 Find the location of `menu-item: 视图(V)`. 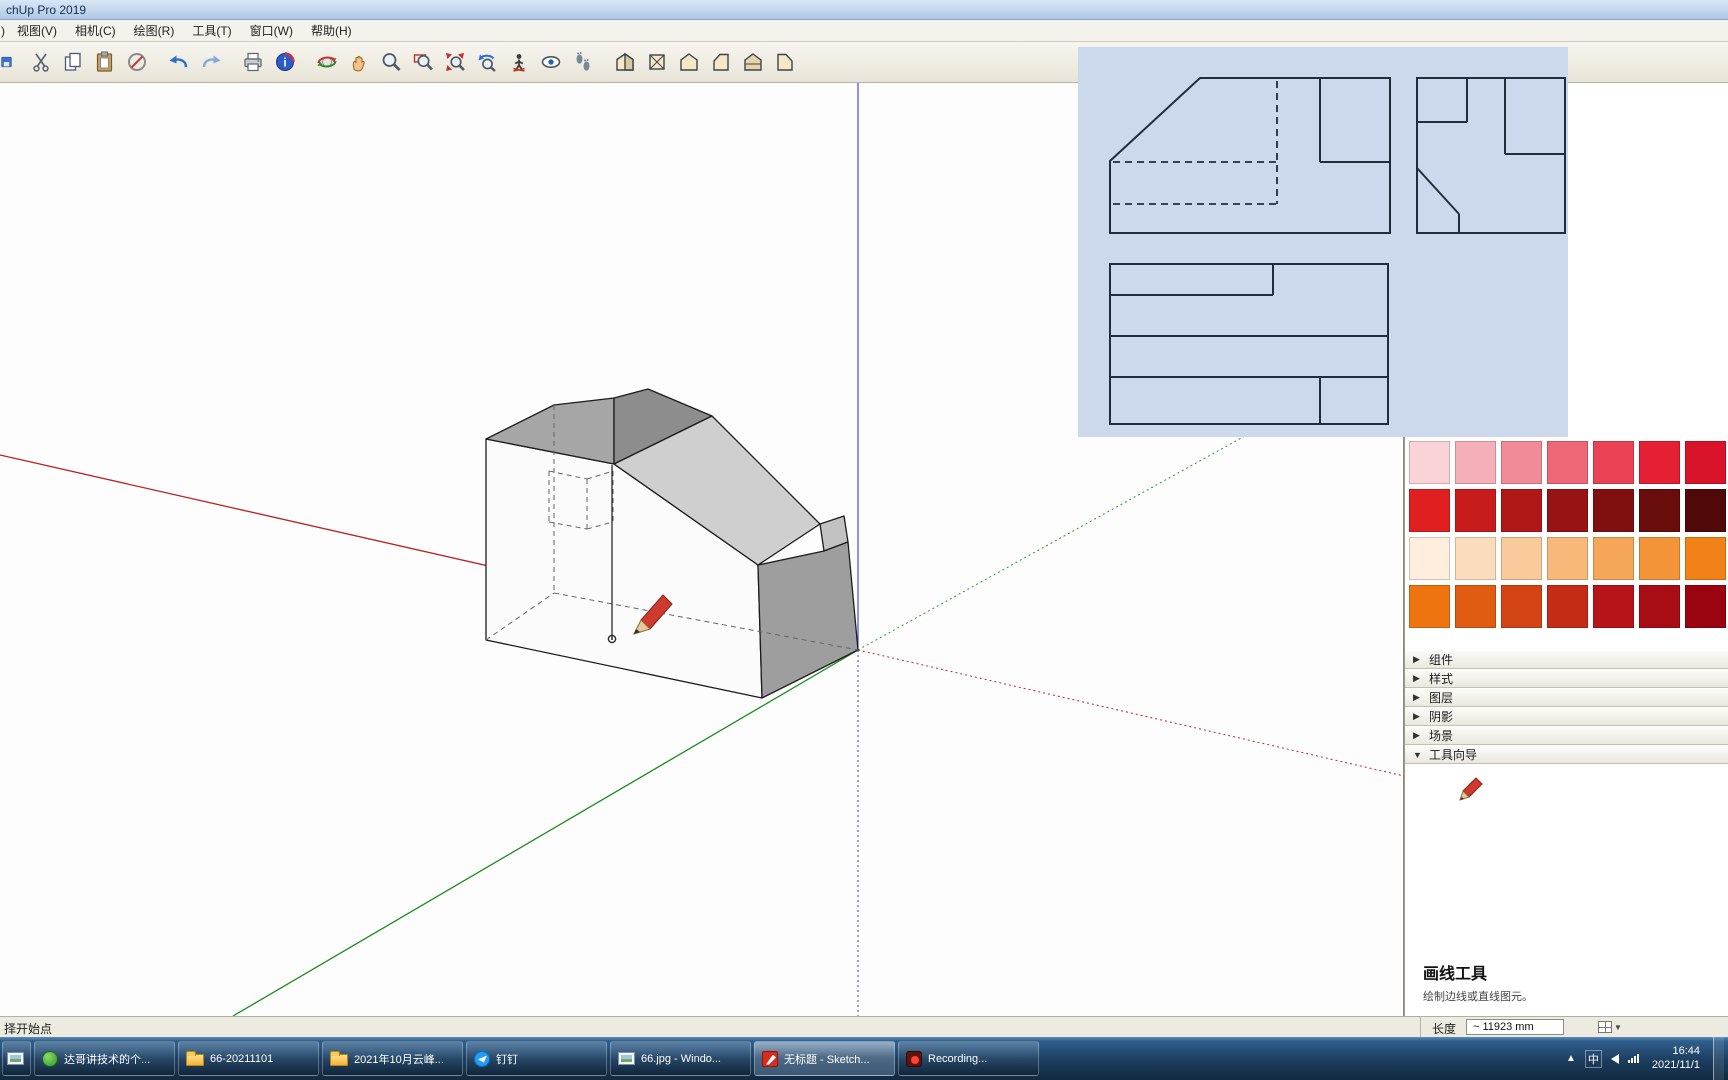

menu-item: 视图(V) is located at coordinates (37, 30).